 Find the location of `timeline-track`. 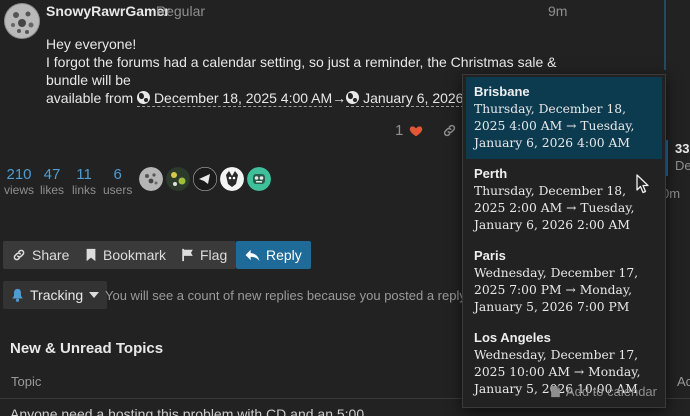

timeline-track is located at coordinates (665, 35).